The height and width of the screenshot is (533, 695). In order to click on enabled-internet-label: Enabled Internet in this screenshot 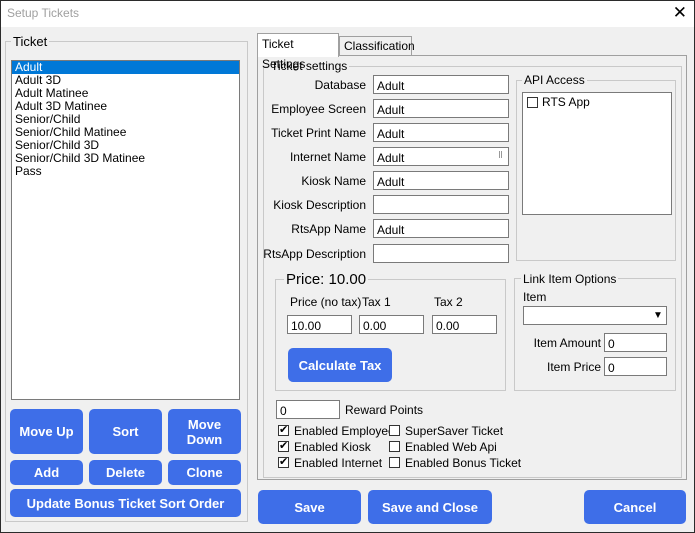, I will do `click(338, 463)`.